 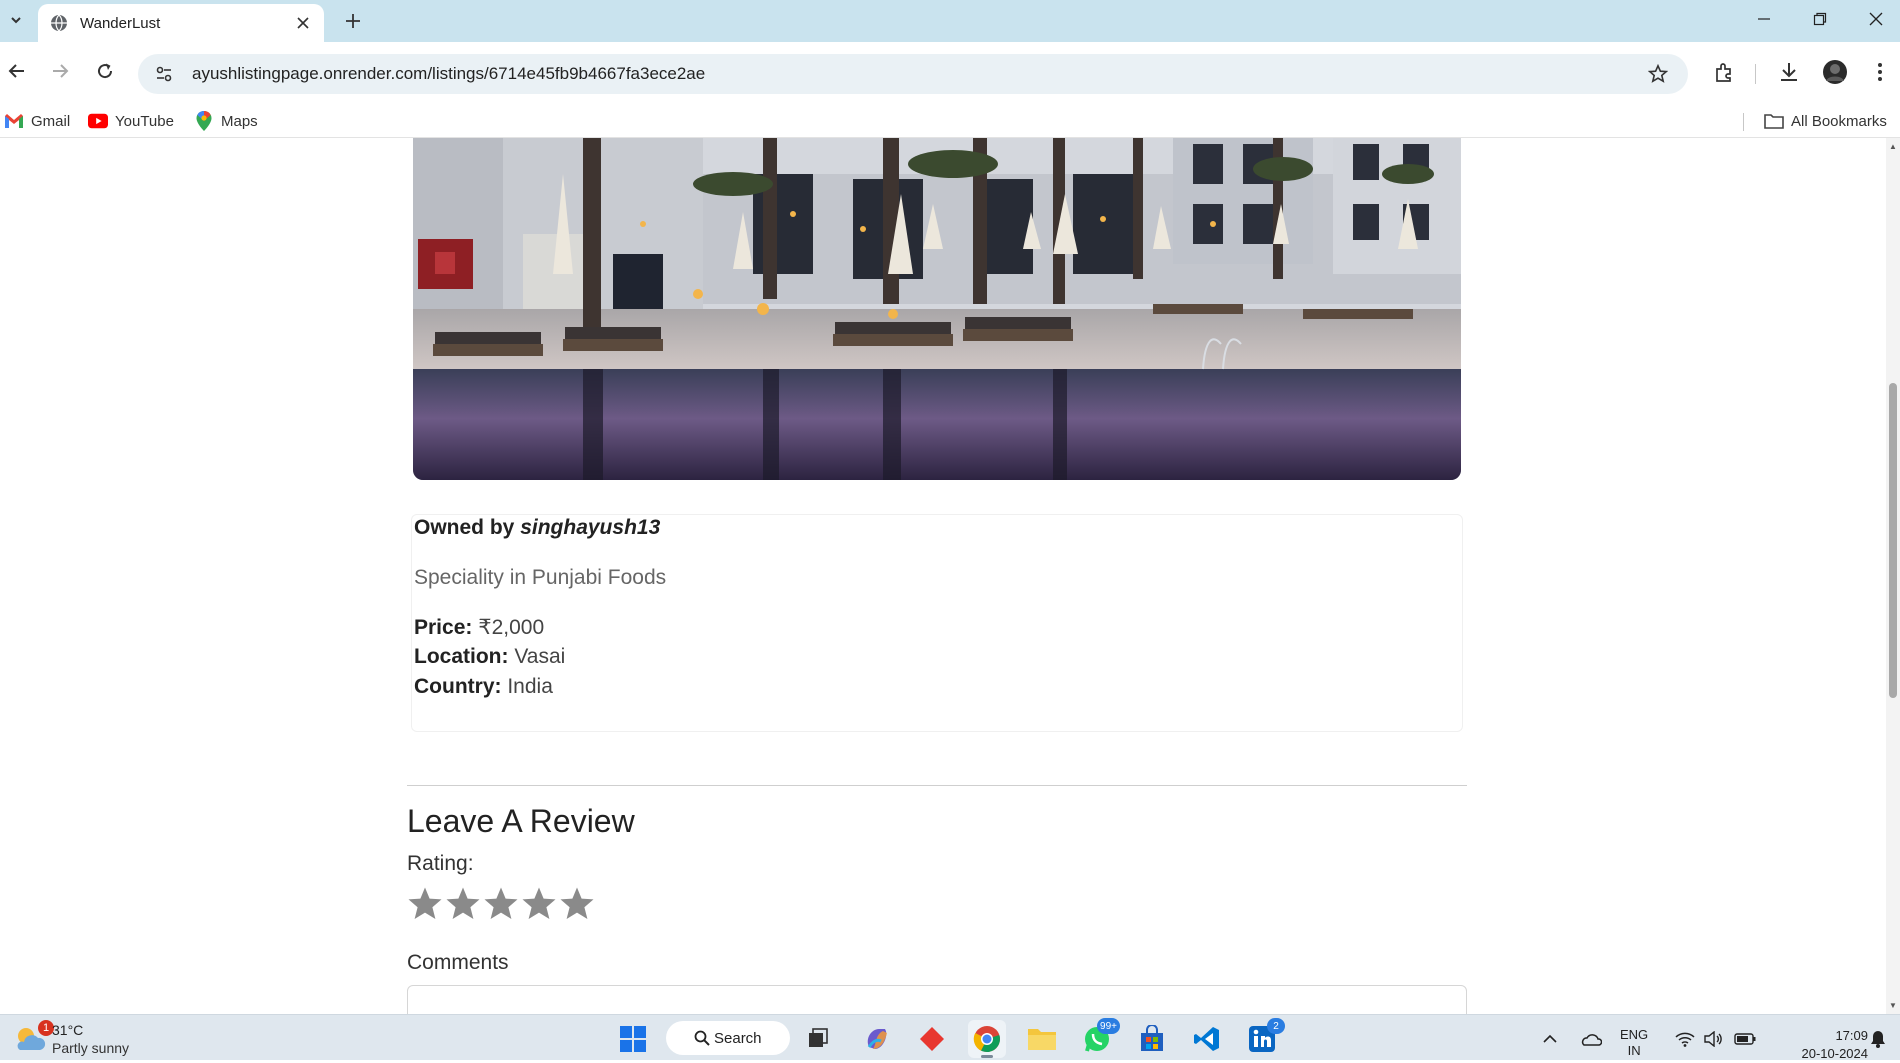 I want to click on vscode-button, so click(x=1207, y=1039).